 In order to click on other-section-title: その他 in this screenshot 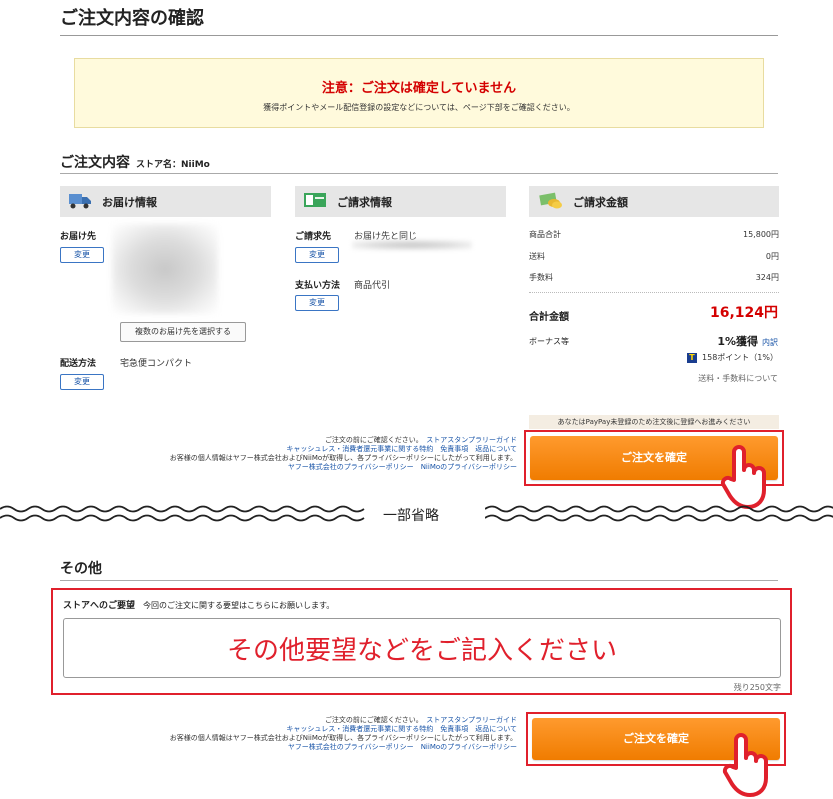, I will do `click(81, 569)`.